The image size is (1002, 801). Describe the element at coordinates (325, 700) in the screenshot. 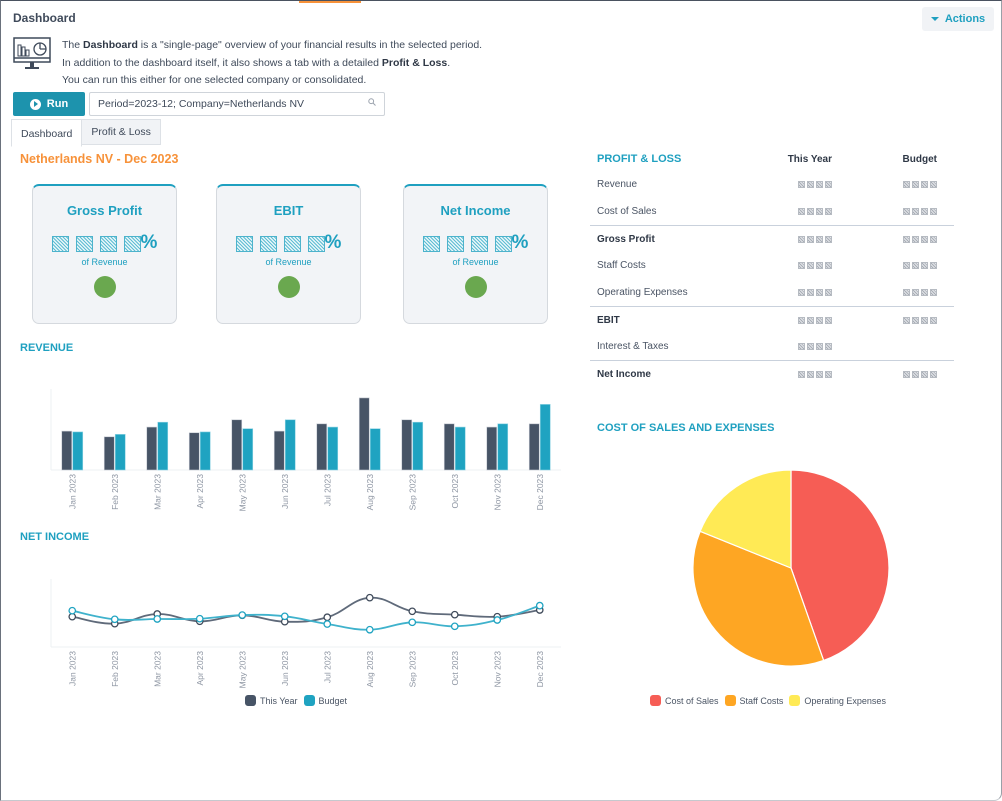

I see `legend-item-budget: Budget` at that location.